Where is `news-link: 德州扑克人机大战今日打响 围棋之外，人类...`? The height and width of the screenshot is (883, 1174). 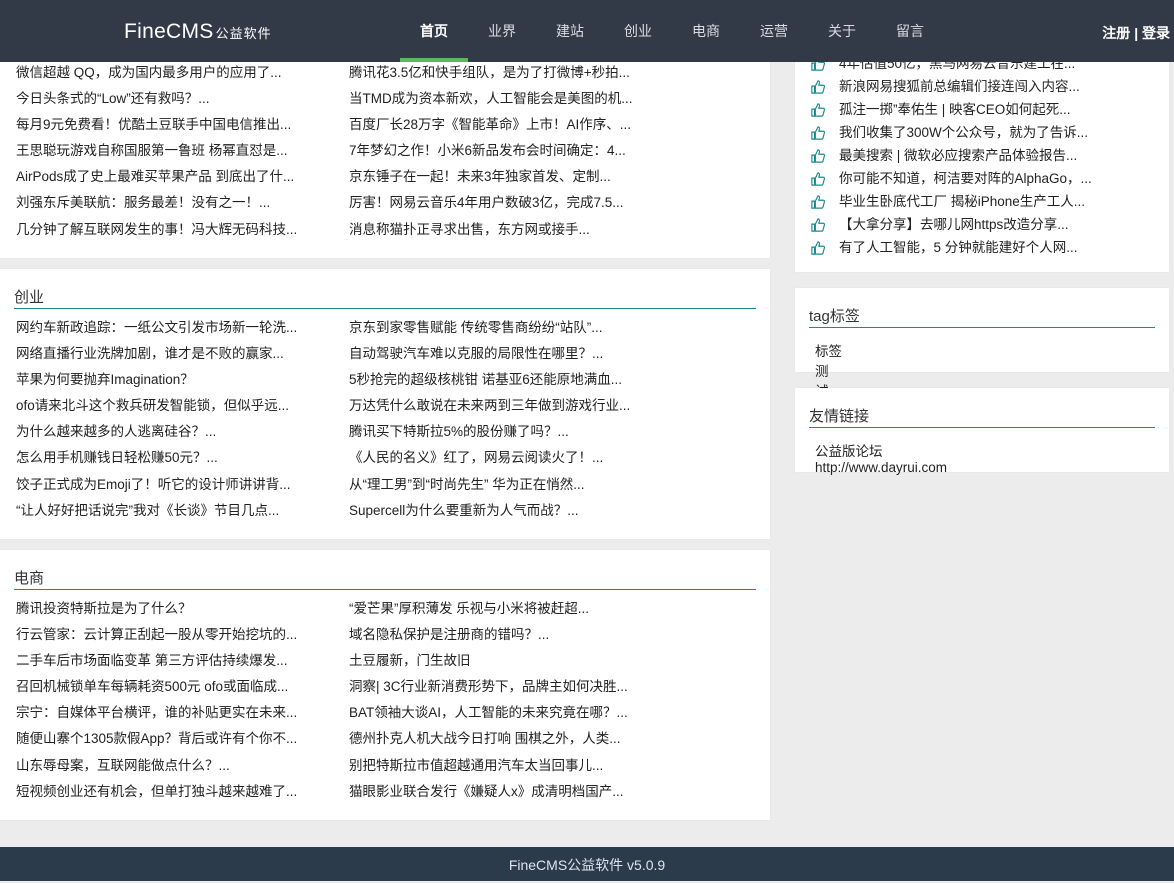
news-link: 德州扑克人机大战今日打响 围棋之外，人类... is located at coordinates (499, 739).